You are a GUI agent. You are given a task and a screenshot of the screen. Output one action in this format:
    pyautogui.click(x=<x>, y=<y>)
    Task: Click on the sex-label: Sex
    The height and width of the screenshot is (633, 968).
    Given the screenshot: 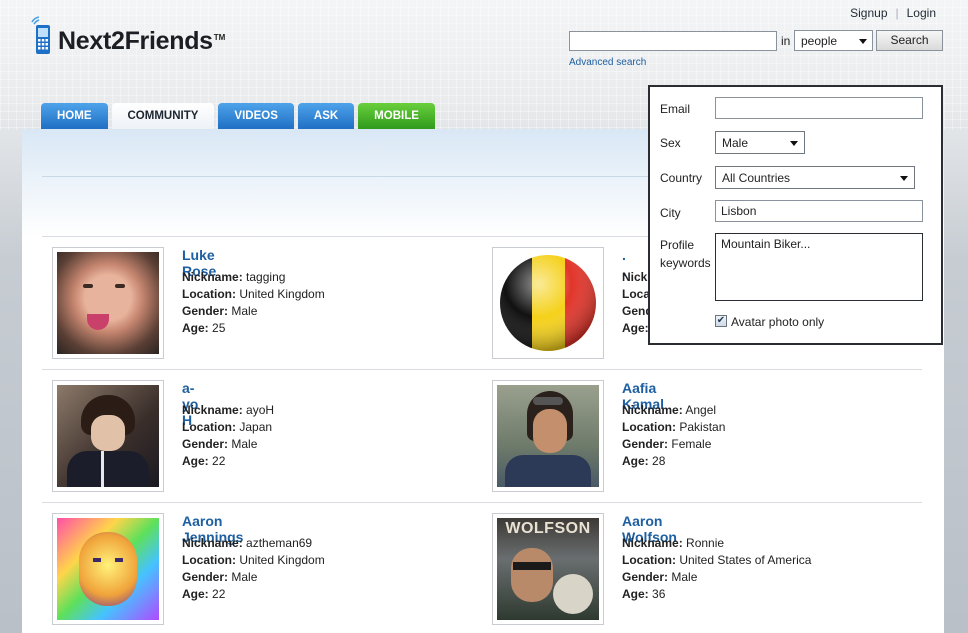 What is the action you would take?
    pyautogui.click(x=670, y=143)
    